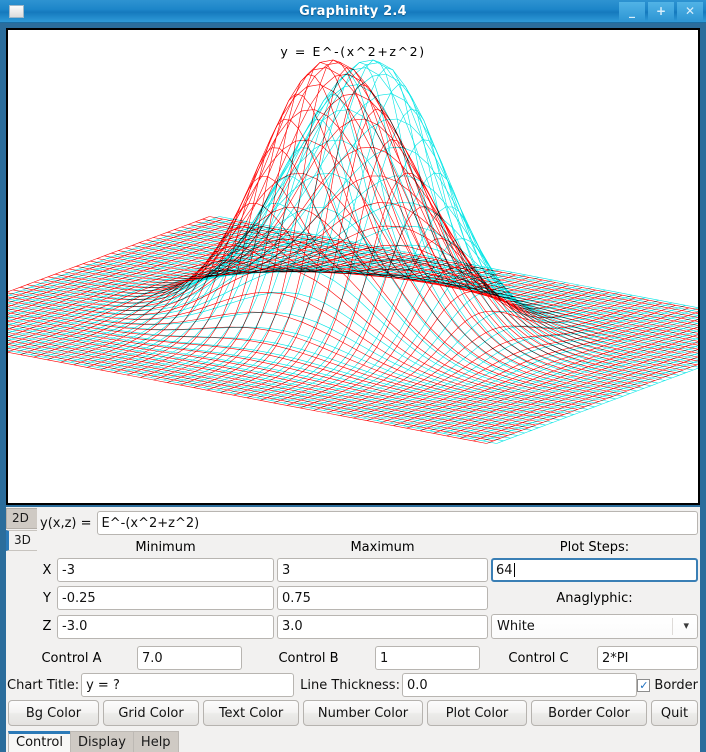 Image resolution: width=706 pixels, height=752 pixels. I want to click on quit-button: Quit, so click(674, 713).